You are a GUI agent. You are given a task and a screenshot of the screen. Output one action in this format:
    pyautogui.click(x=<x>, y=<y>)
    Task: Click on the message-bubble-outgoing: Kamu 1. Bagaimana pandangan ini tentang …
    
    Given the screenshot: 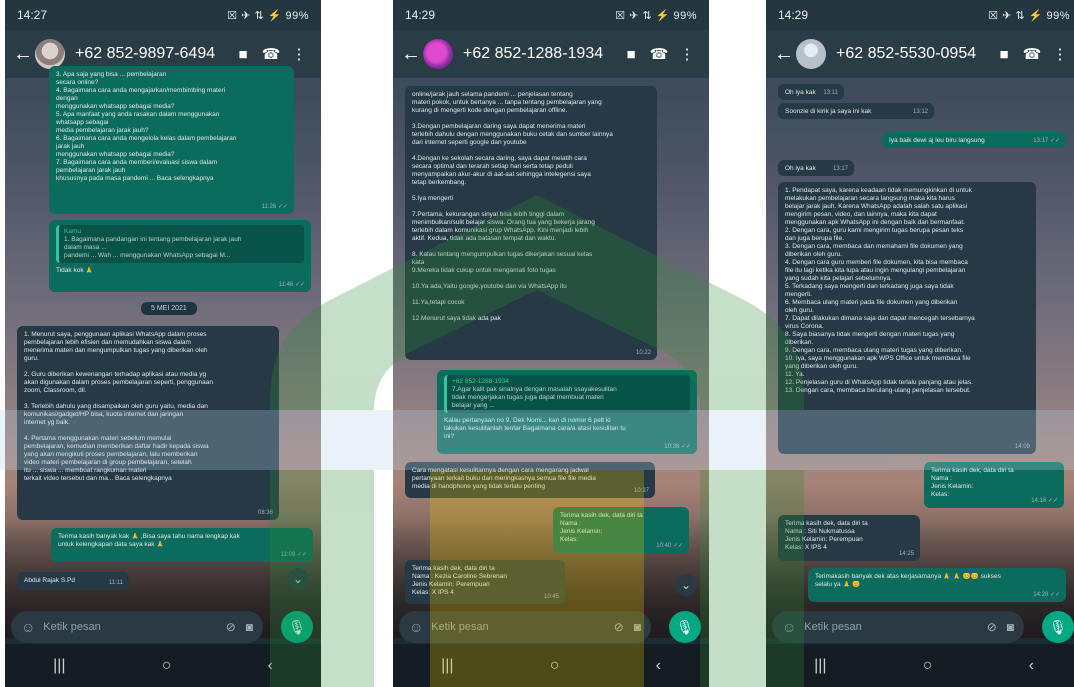 What is the action you would take?
    pyautogui.click(x=180, y=256)
    